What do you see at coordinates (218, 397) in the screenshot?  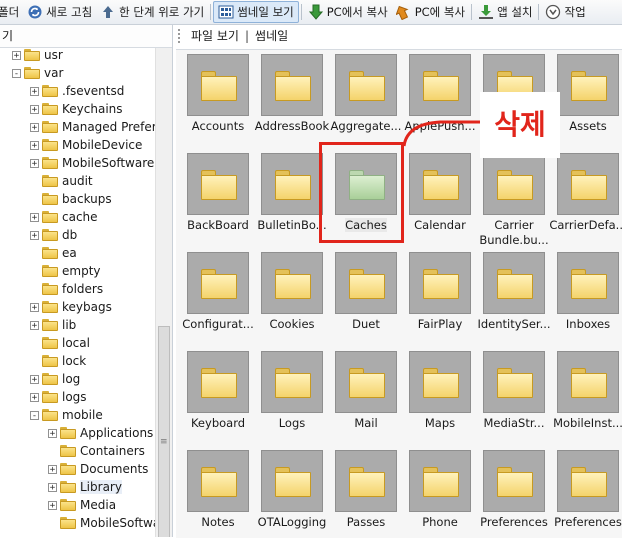 I see `folder-tile: Keyboard` at bounding box center [218, 397].